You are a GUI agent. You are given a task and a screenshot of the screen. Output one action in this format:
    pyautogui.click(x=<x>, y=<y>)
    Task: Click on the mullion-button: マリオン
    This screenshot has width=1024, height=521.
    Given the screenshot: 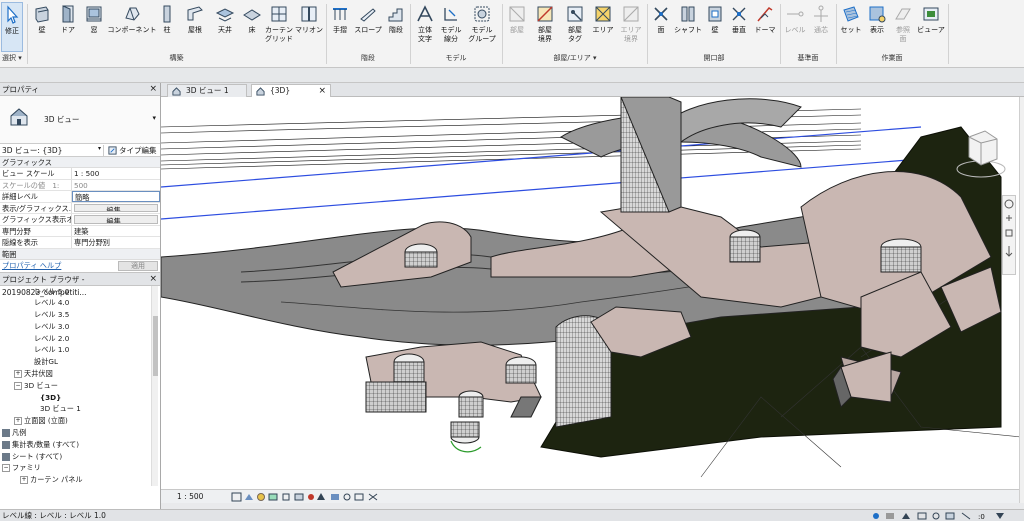 What is the action you would take?
    pyautogui.click(x=309, y=27)
    